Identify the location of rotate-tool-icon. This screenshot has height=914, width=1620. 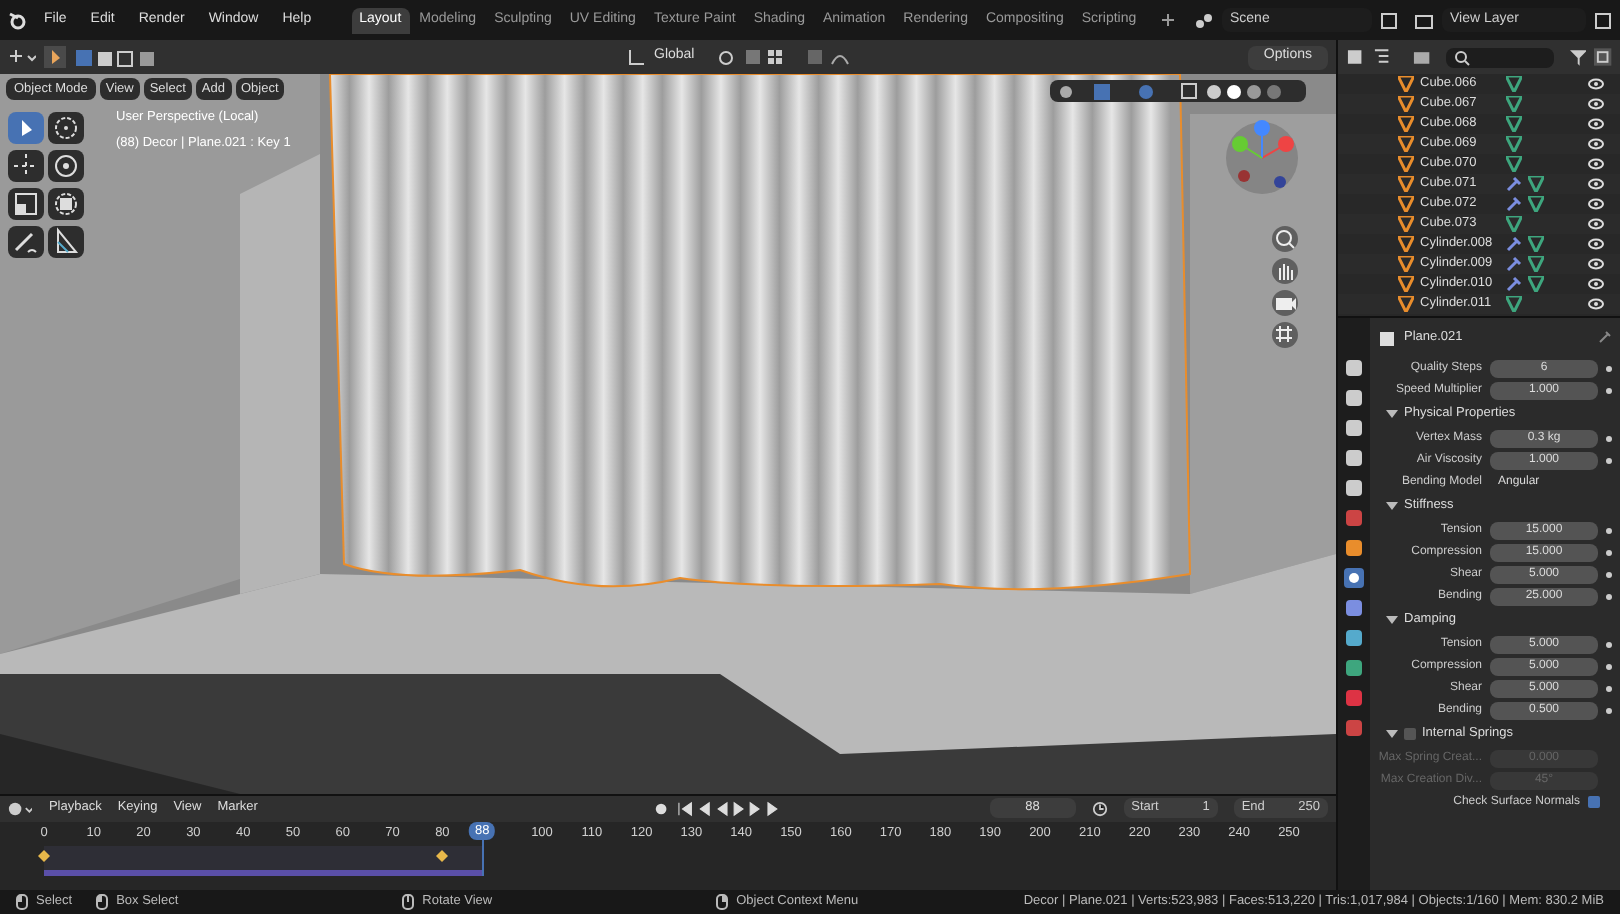
(66, 166).